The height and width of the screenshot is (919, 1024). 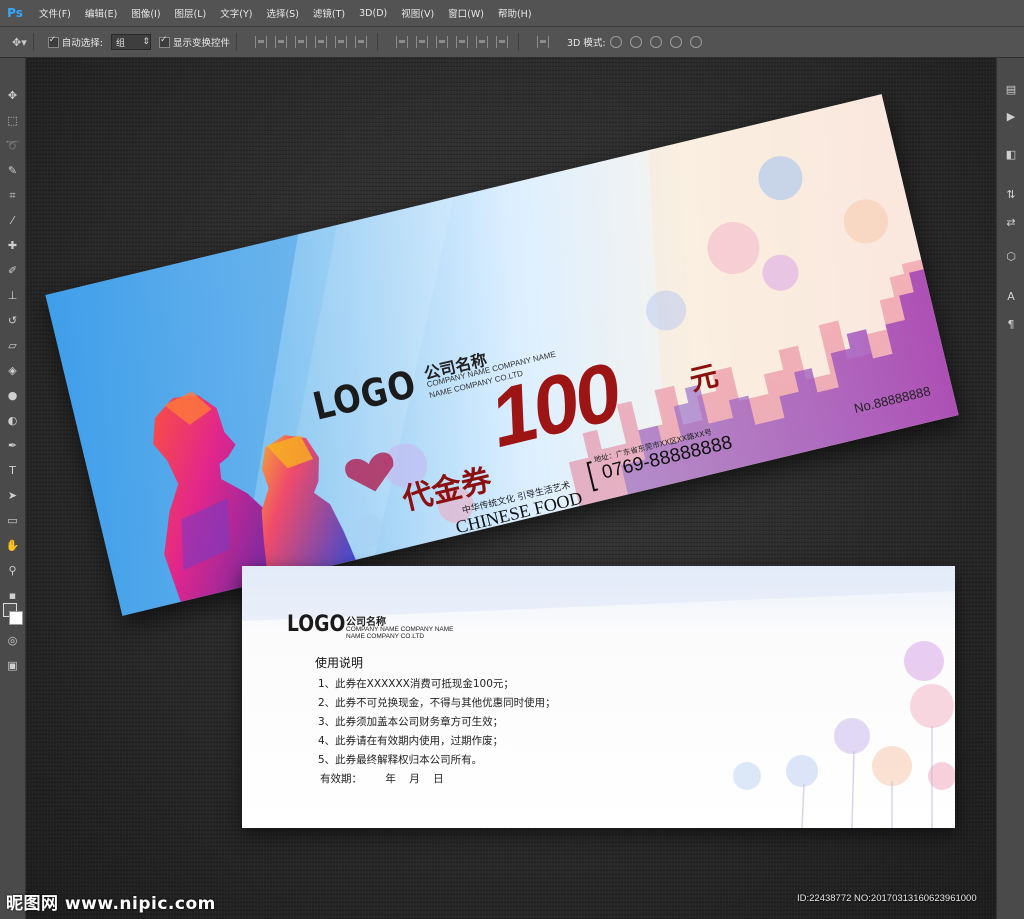 I want to click on menu-layer: 图层(L), so click(x=191, y=13).